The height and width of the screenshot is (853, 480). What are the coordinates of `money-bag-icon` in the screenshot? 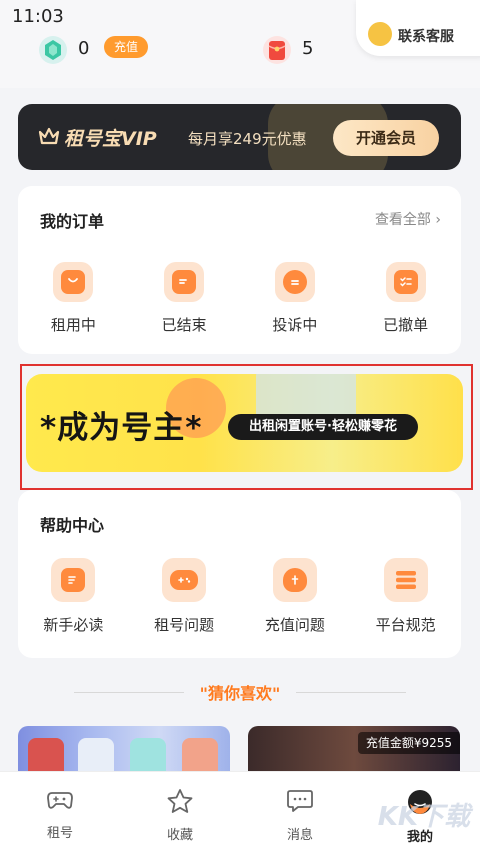 It's located at (294, 580).